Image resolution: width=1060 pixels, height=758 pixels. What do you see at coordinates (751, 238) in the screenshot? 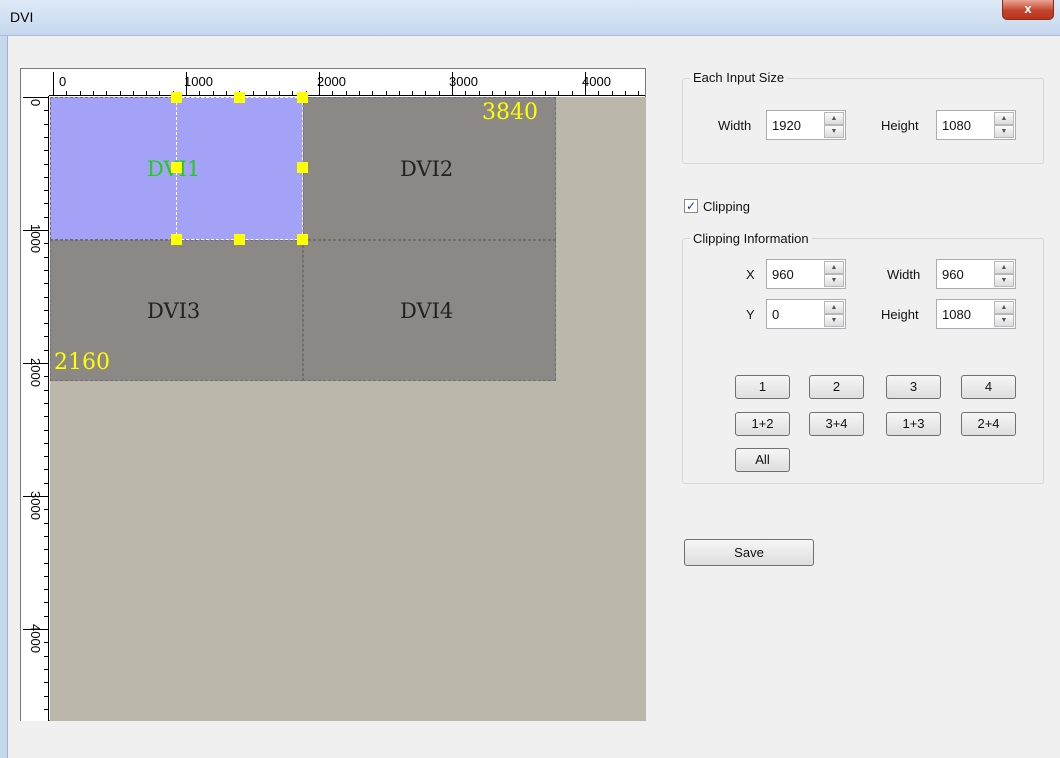
I see `clipping-info-group-title: Clipping Information` at bounding box center [751, 238].